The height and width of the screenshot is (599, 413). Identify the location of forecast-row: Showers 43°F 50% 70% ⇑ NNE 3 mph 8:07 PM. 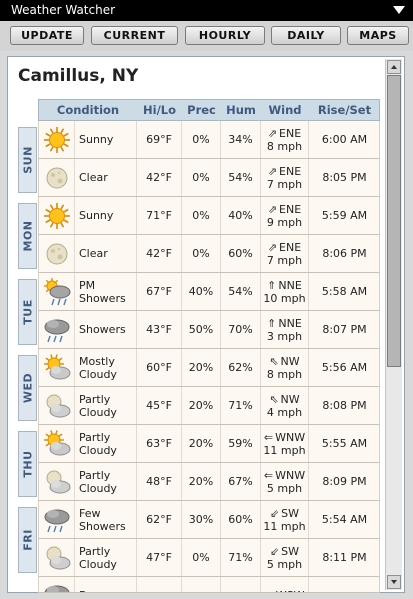
(209, 330).